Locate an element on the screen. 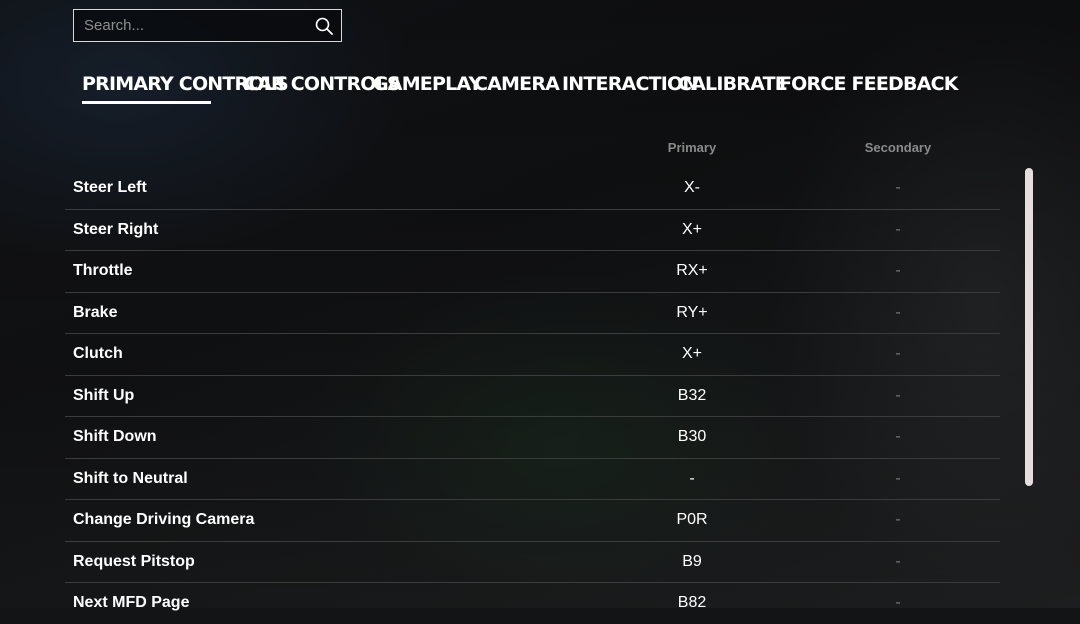  tab-label: CALIBRATE is located at coordinates (733, 84).